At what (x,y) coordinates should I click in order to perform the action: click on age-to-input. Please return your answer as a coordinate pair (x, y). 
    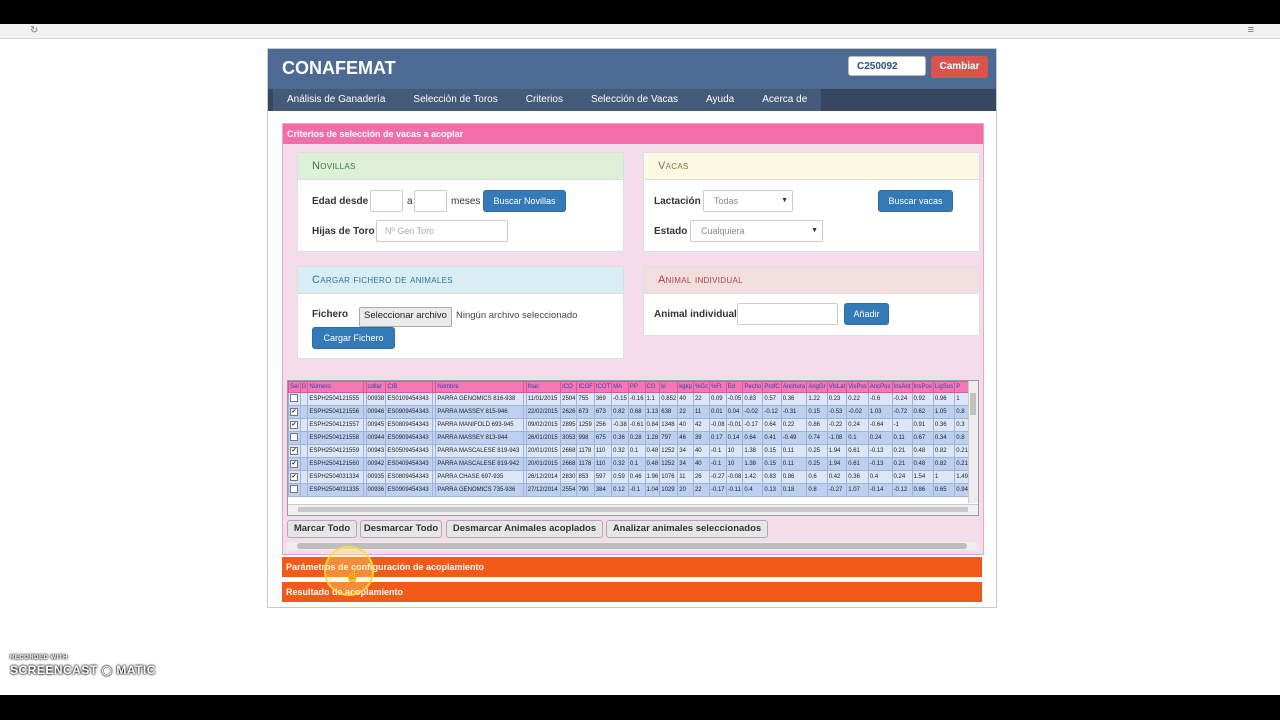
    Looking at the image, I should click on (430, 201).